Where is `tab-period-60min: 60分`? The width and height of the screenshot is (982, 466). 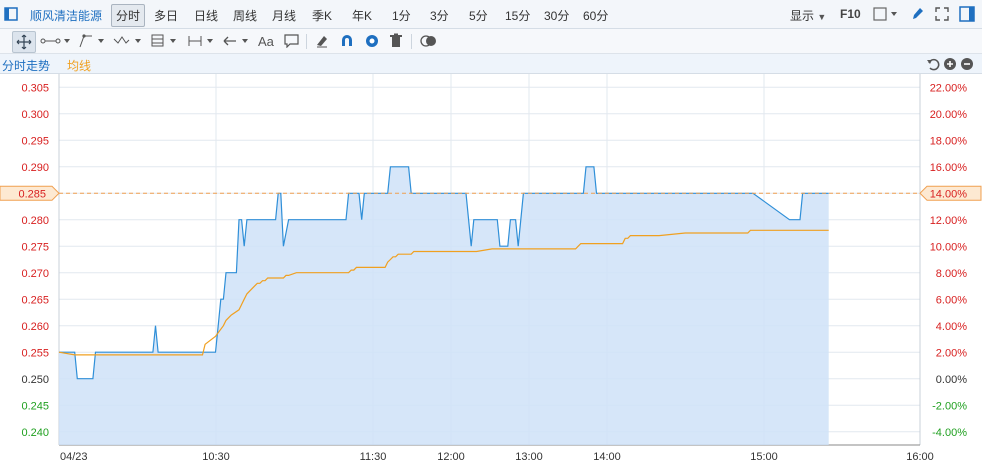 tab-period-60min: 60分 is located at coordinates (595, 15).